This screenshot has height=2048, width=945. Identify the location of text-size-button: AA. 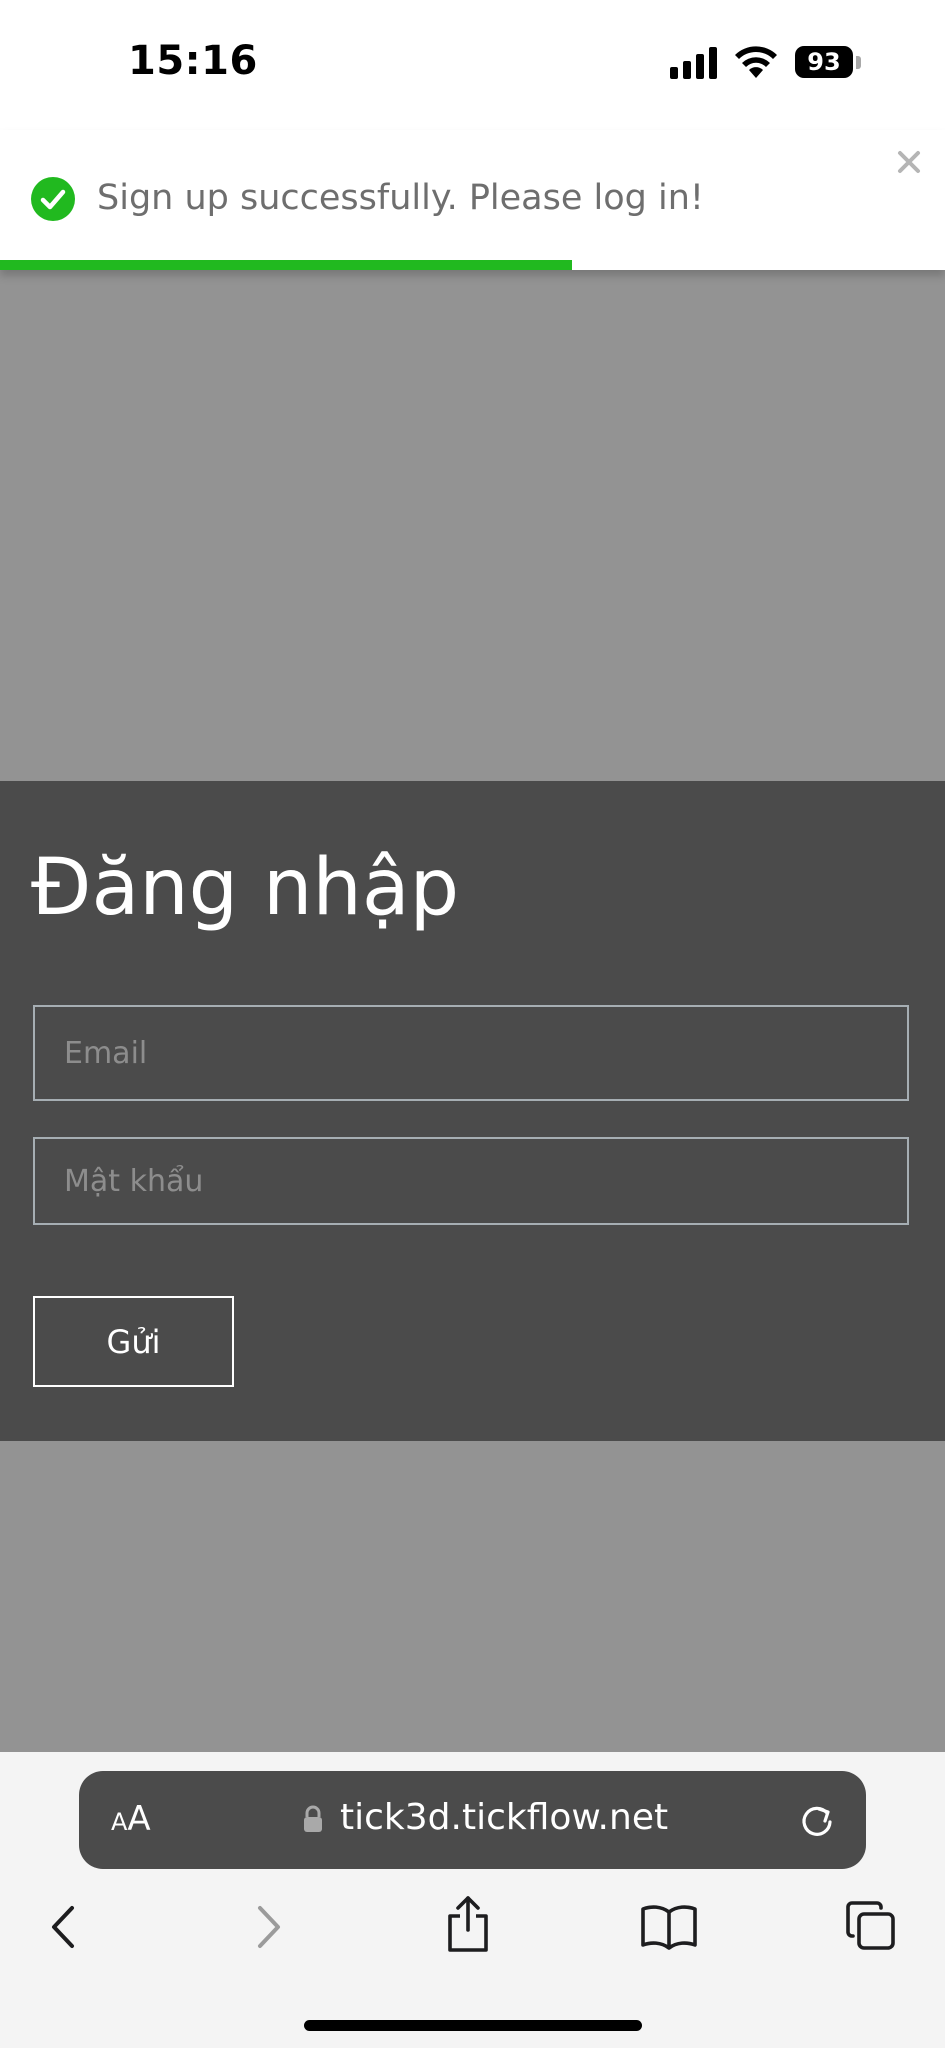
(131, 1819).